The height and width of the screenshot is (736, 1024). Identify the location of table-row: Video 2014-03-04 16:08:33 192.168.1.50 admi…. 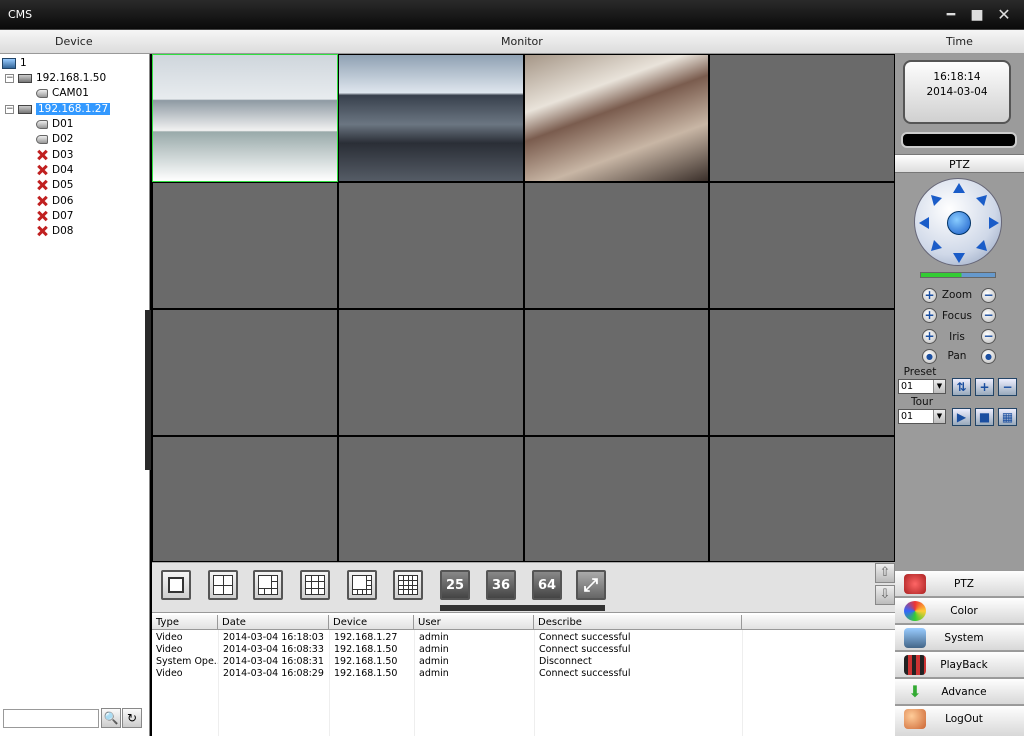
(523, 650).